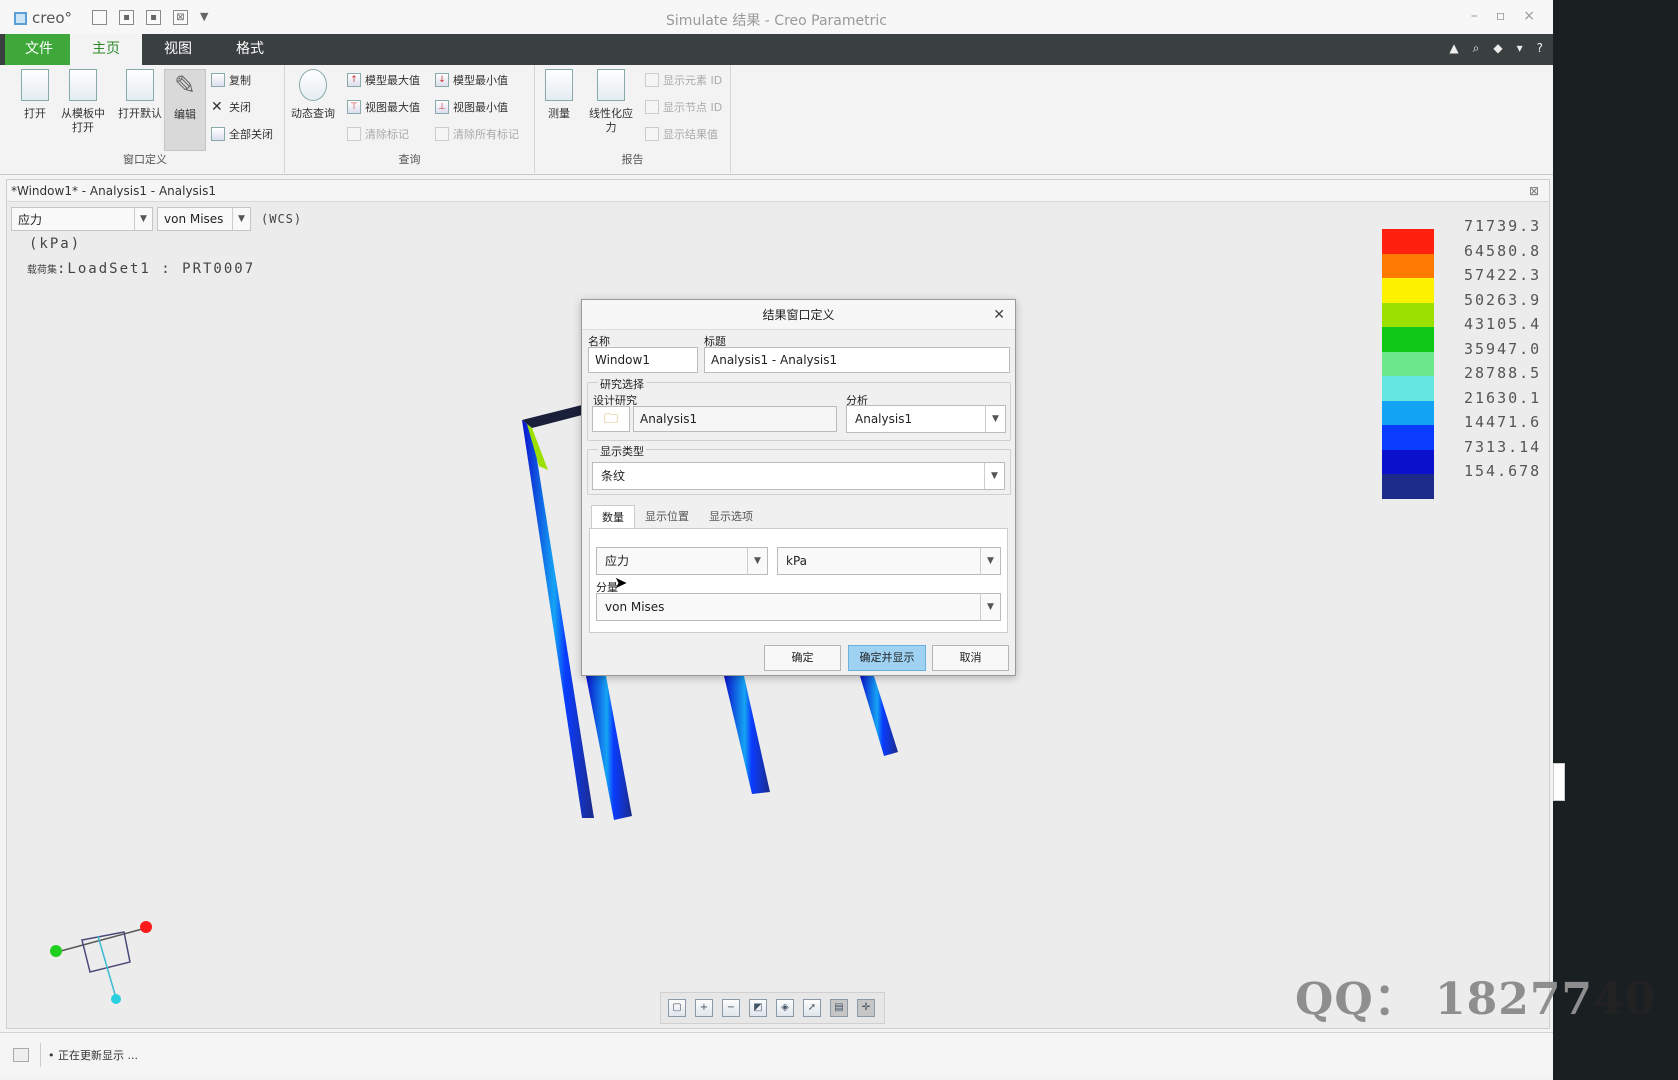  I want to click on model-max-label: 模型最大值, so click(392, 80).